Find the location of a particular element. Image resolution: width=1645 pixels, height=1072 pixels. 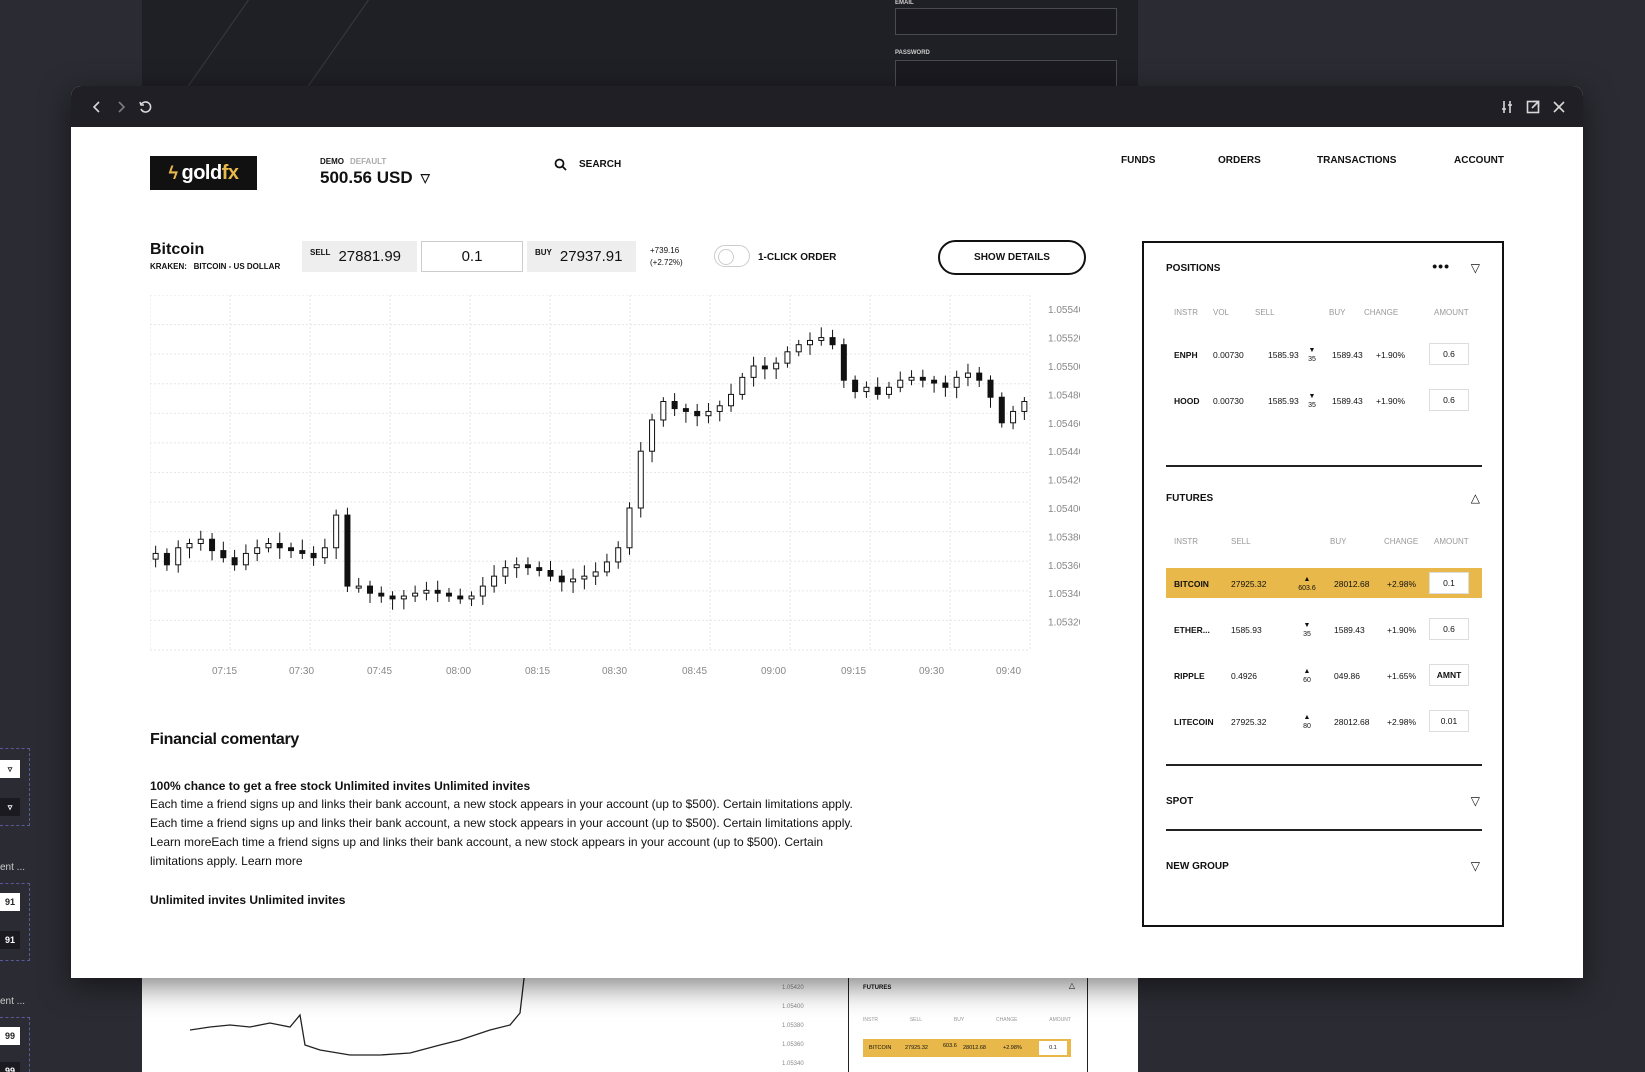

background-col: SELL is located at coordinates (916, 1020).